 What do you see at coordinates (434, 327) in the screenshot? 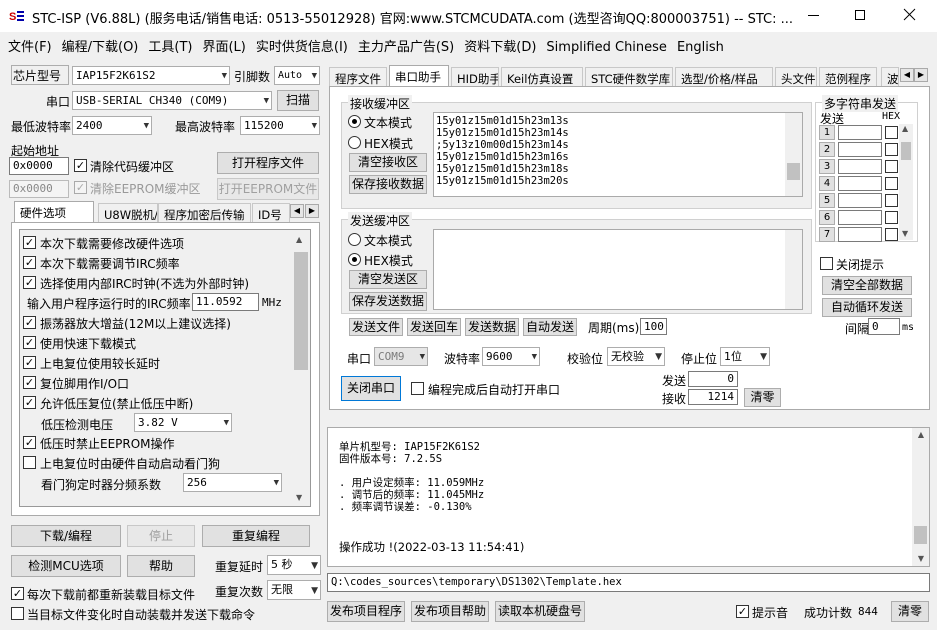
I see `send-enter-button: 发送回车` at bounding box center [434, 327].